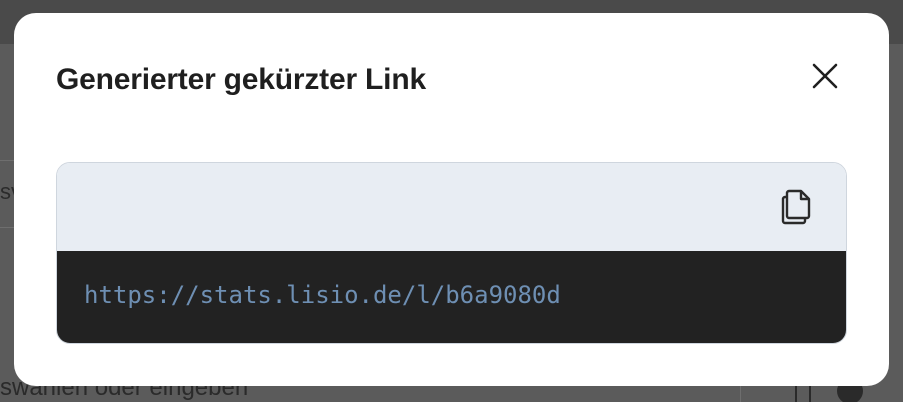 The width and height of the screenshot is (903, 402). Describe the element at coordinates (241, 79) in the screenshot. I see `modal-title: Generierter gekürzter Link` at that location.